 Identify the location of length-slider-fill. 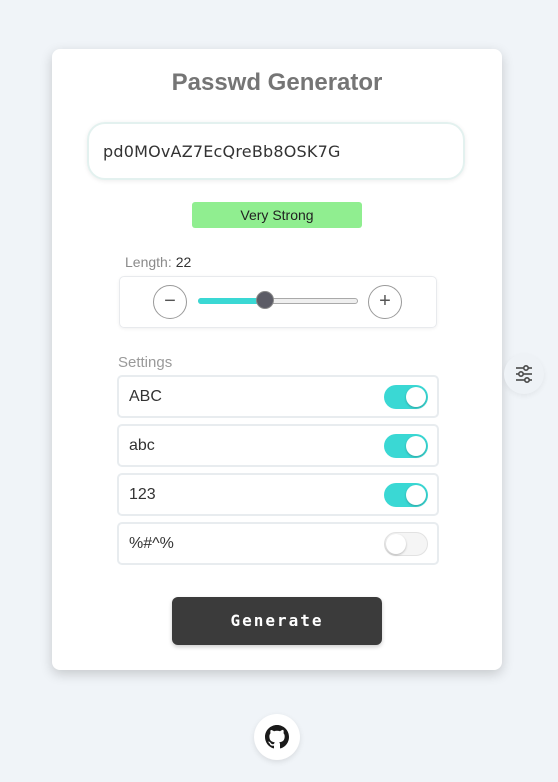
(232, 301).